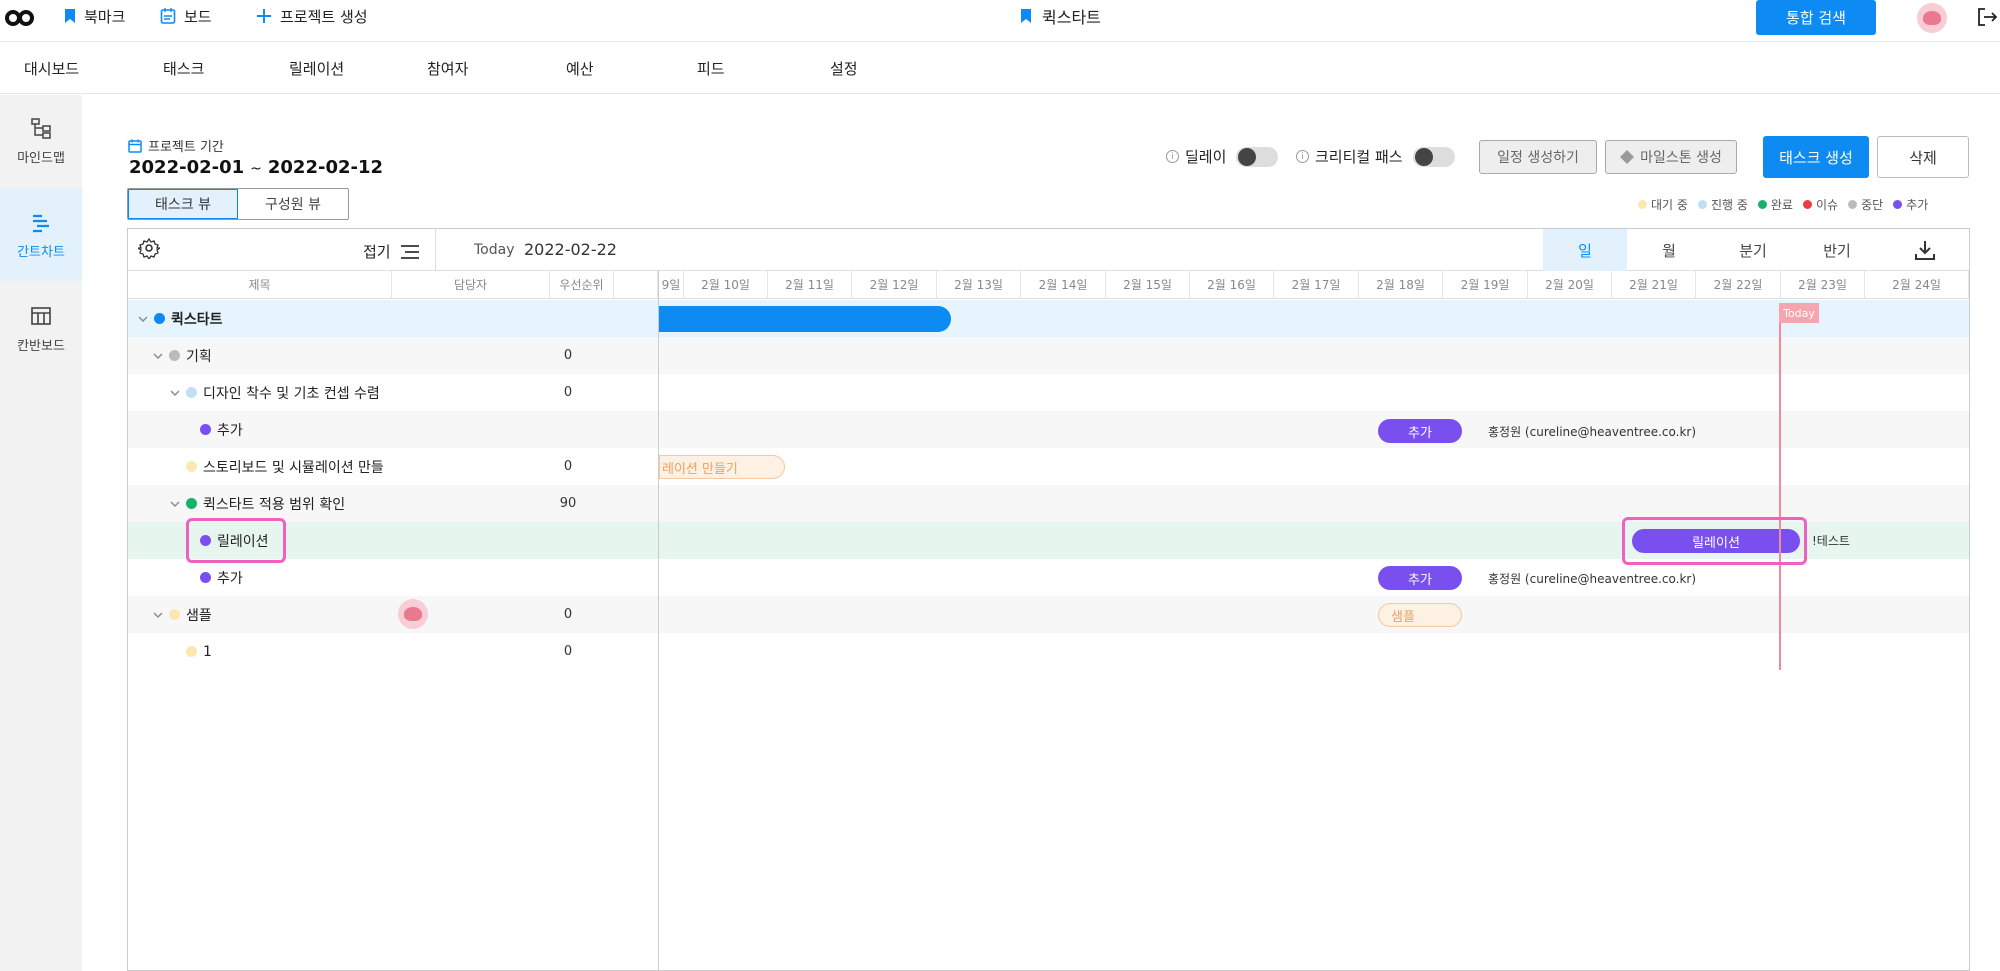 The width and height of the screenshot is (2000, 971). Describe the element at coordinates (1823, 285) in the screenshot. I see `date-column: 2월 23일` at that location.